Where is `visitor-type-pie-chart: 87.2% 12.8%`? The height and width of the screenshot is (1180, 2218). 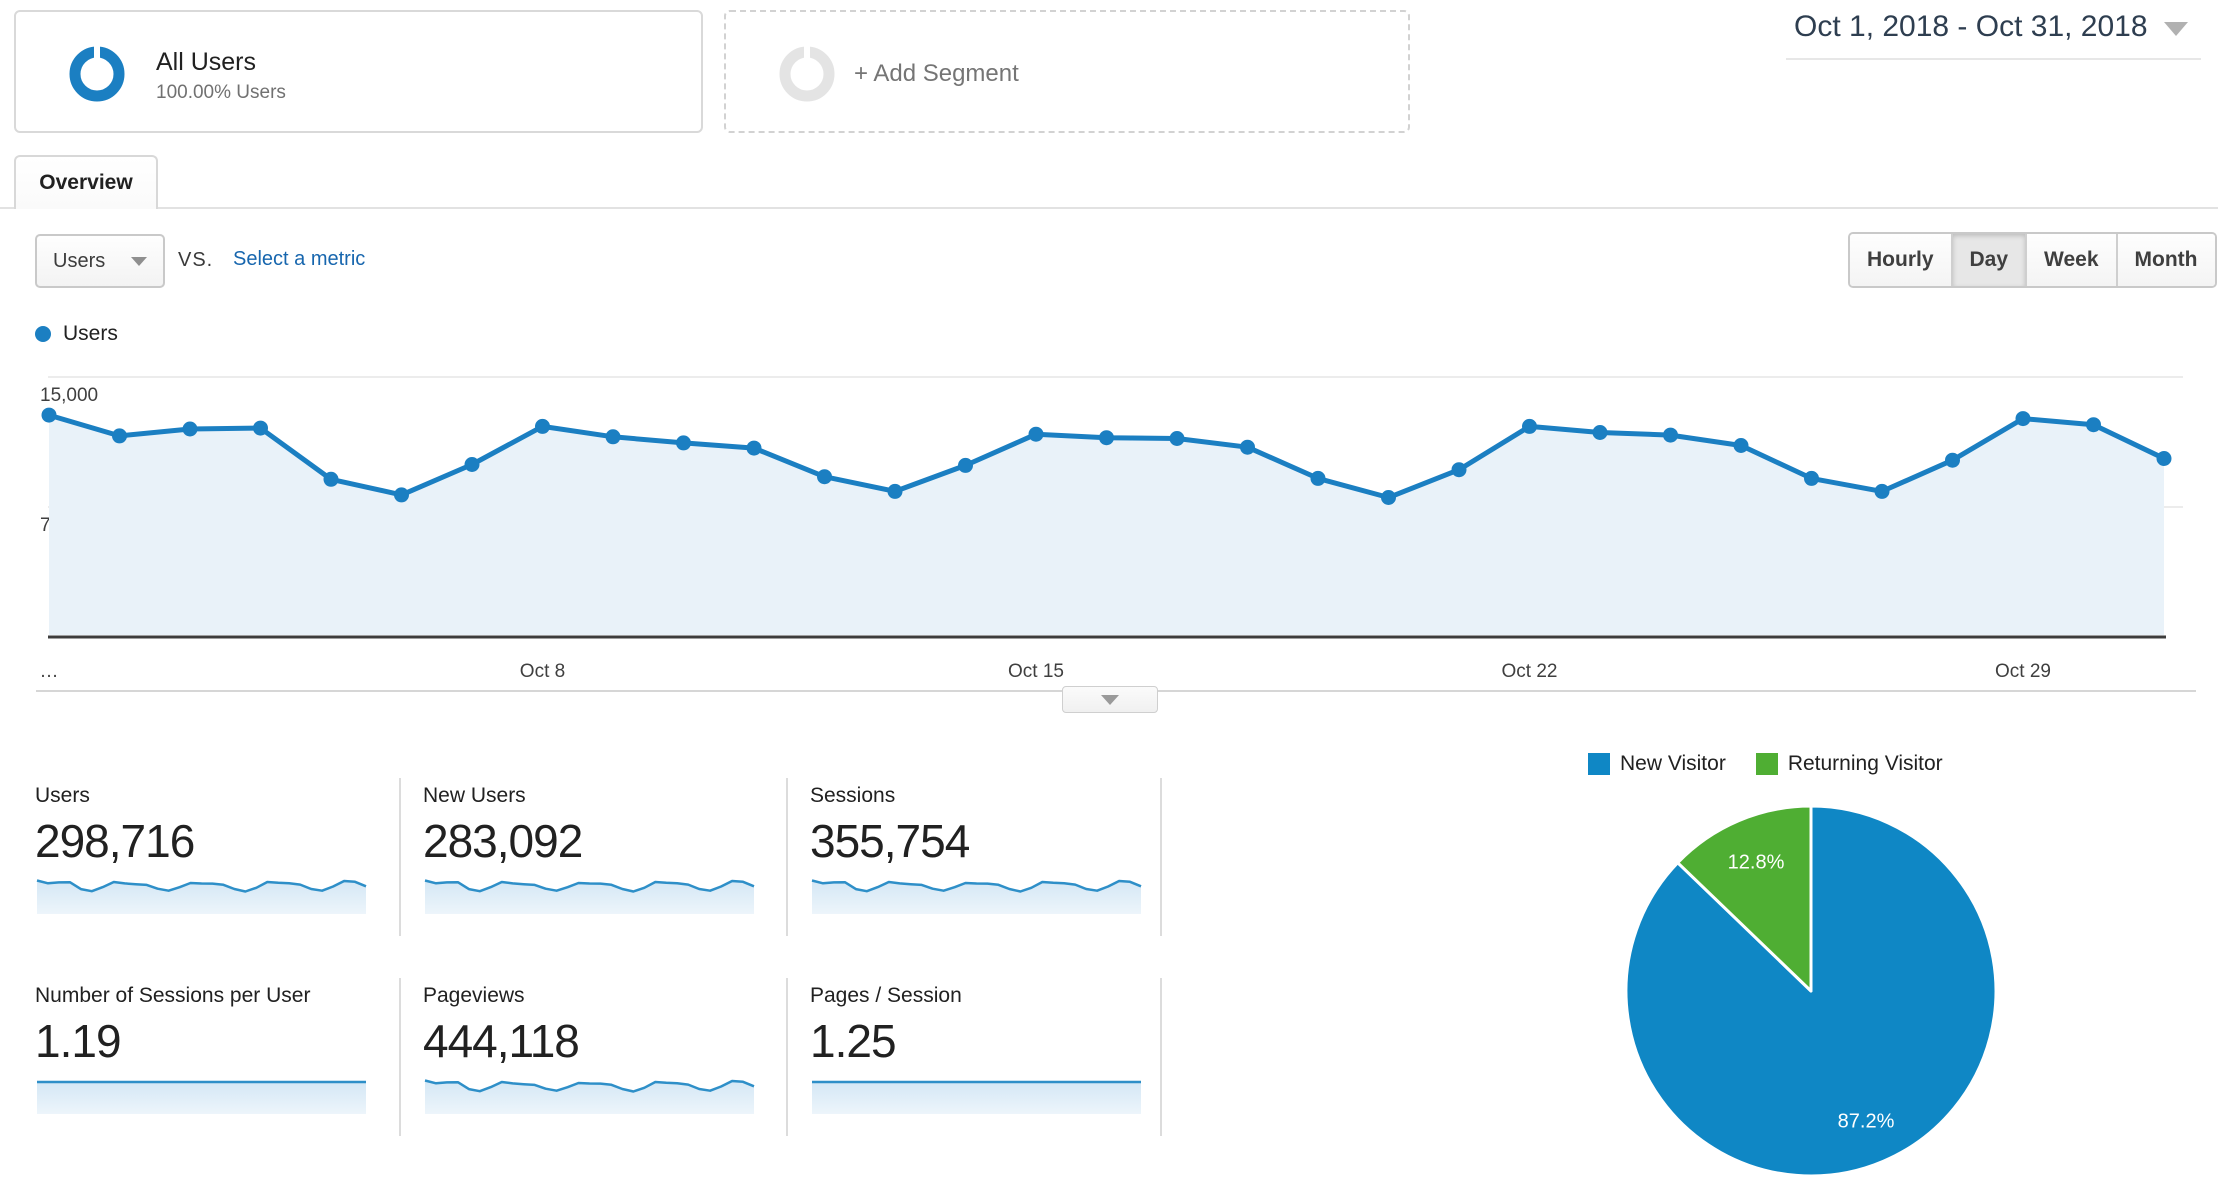
visitor-type-pie-chart: 87.2% 12.8% is located at coordinates (1811, 991).